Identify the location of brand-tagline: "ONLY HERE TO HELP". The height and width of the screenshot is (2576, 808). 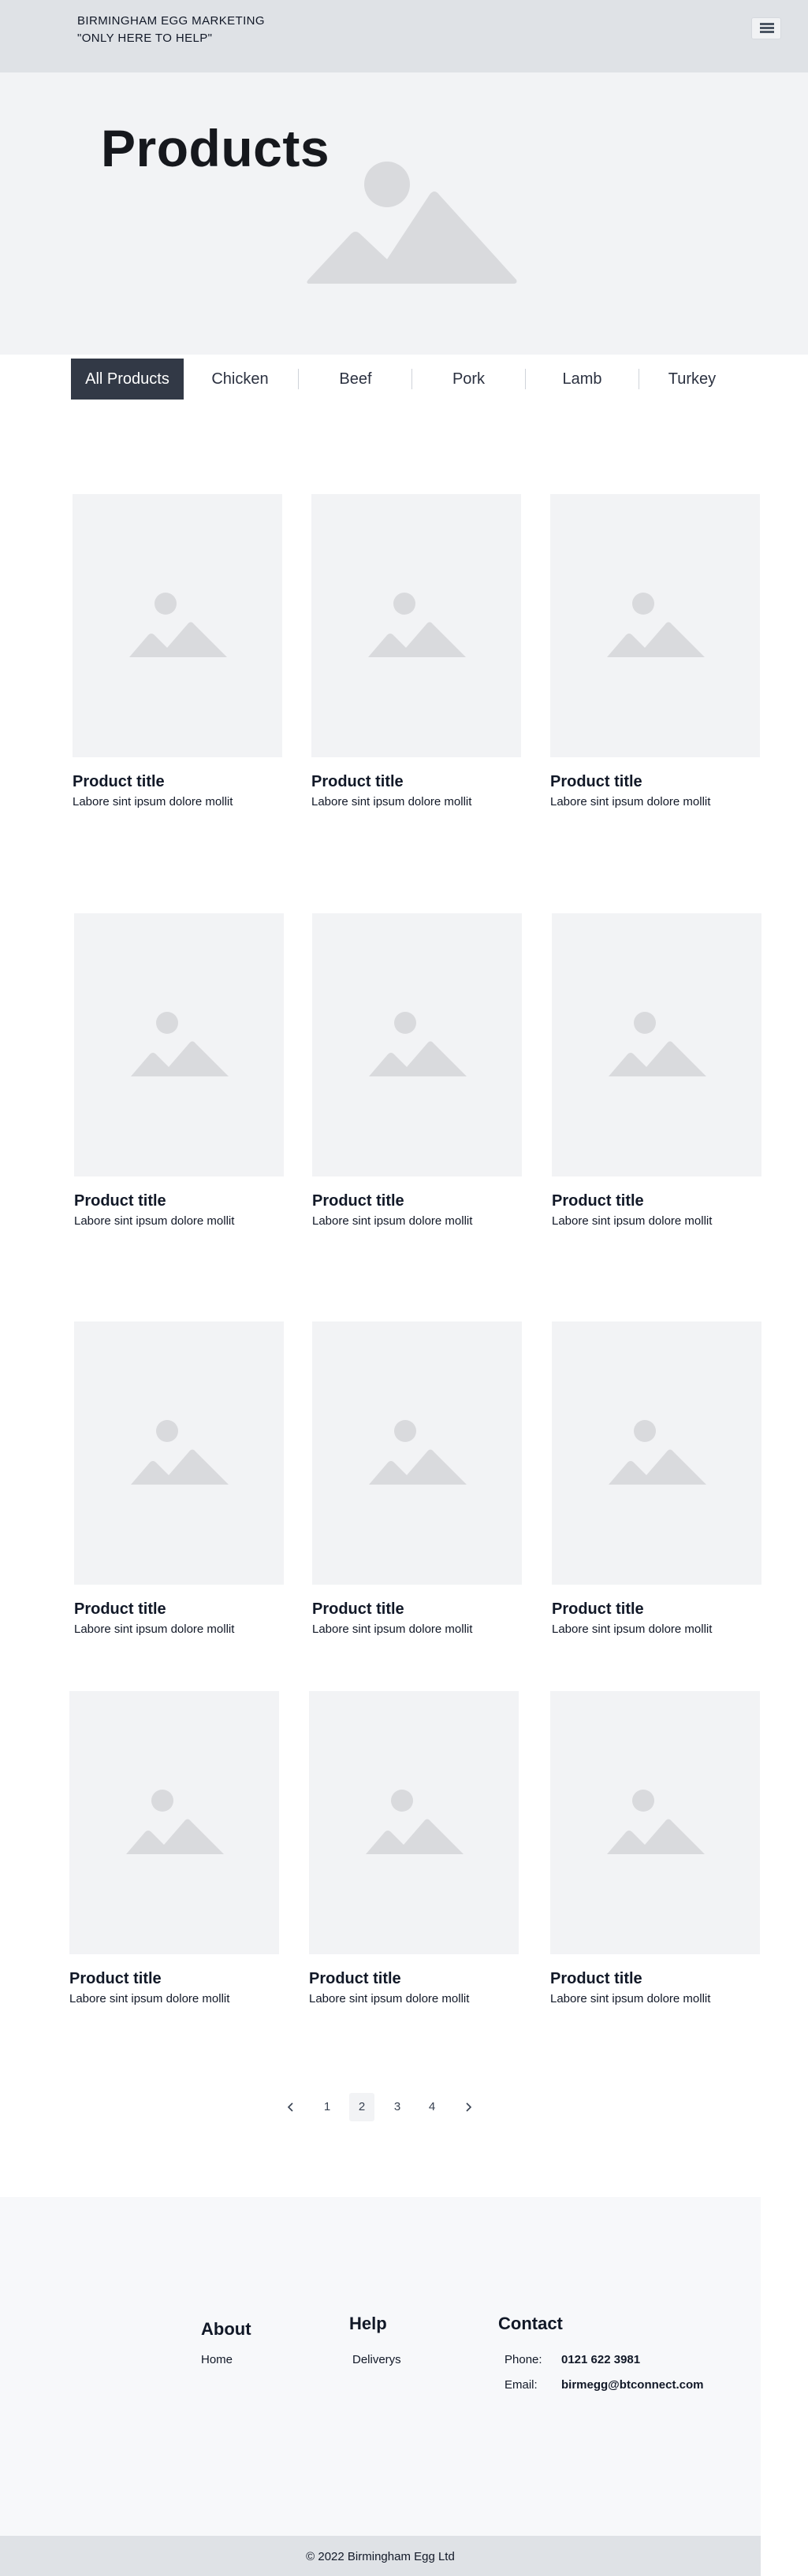
(145, 38).